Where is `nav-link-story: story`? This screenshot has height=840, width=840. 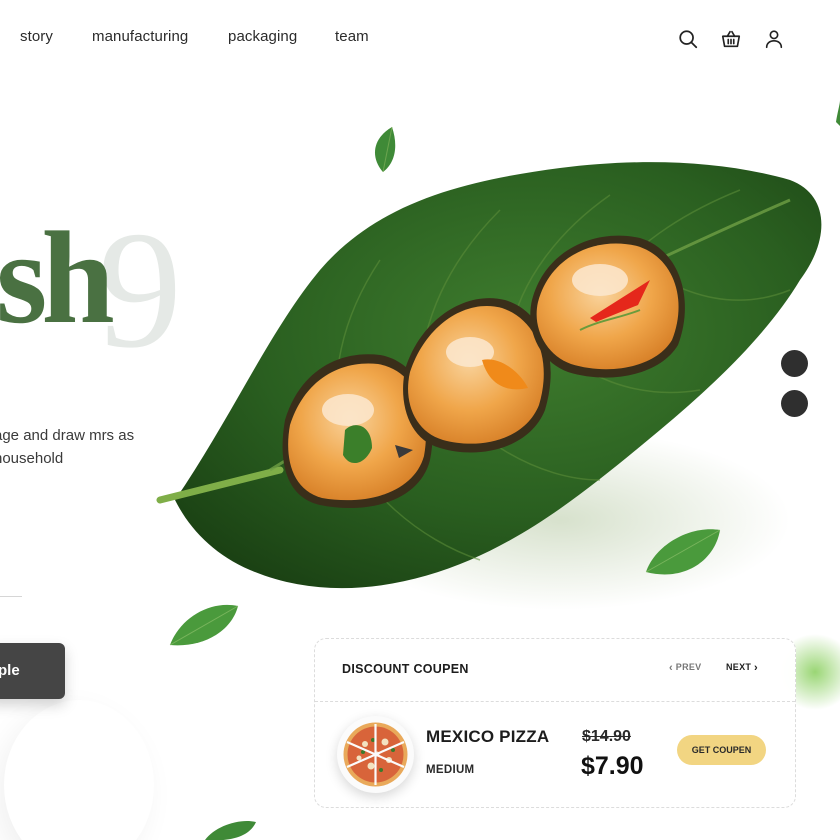 nav-link-story: story is located at coordinates (36, 36).